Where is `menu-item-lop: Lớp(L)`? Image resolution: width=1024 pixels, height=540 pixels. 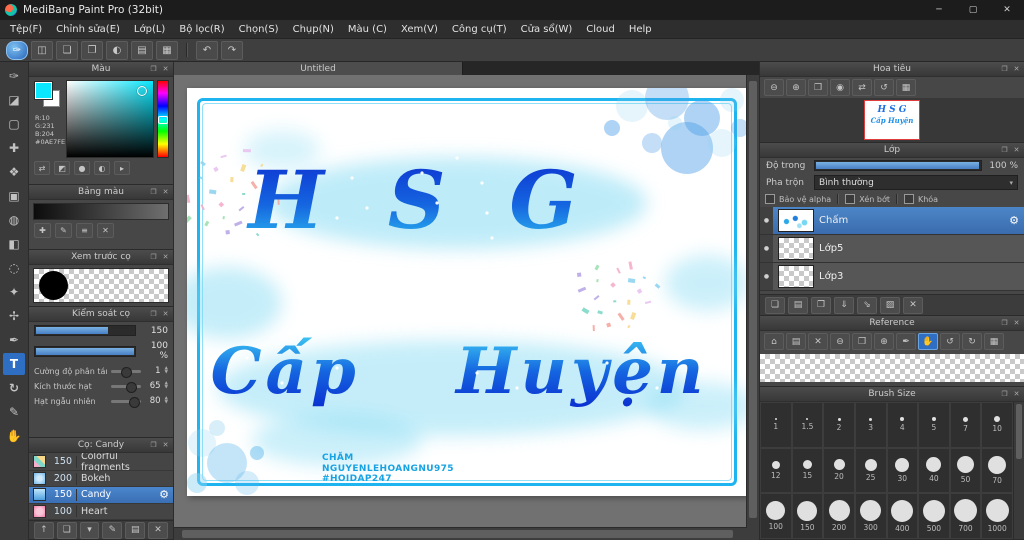 menu-item-lop: Lớp(L) is located at coordinates (149, 29).